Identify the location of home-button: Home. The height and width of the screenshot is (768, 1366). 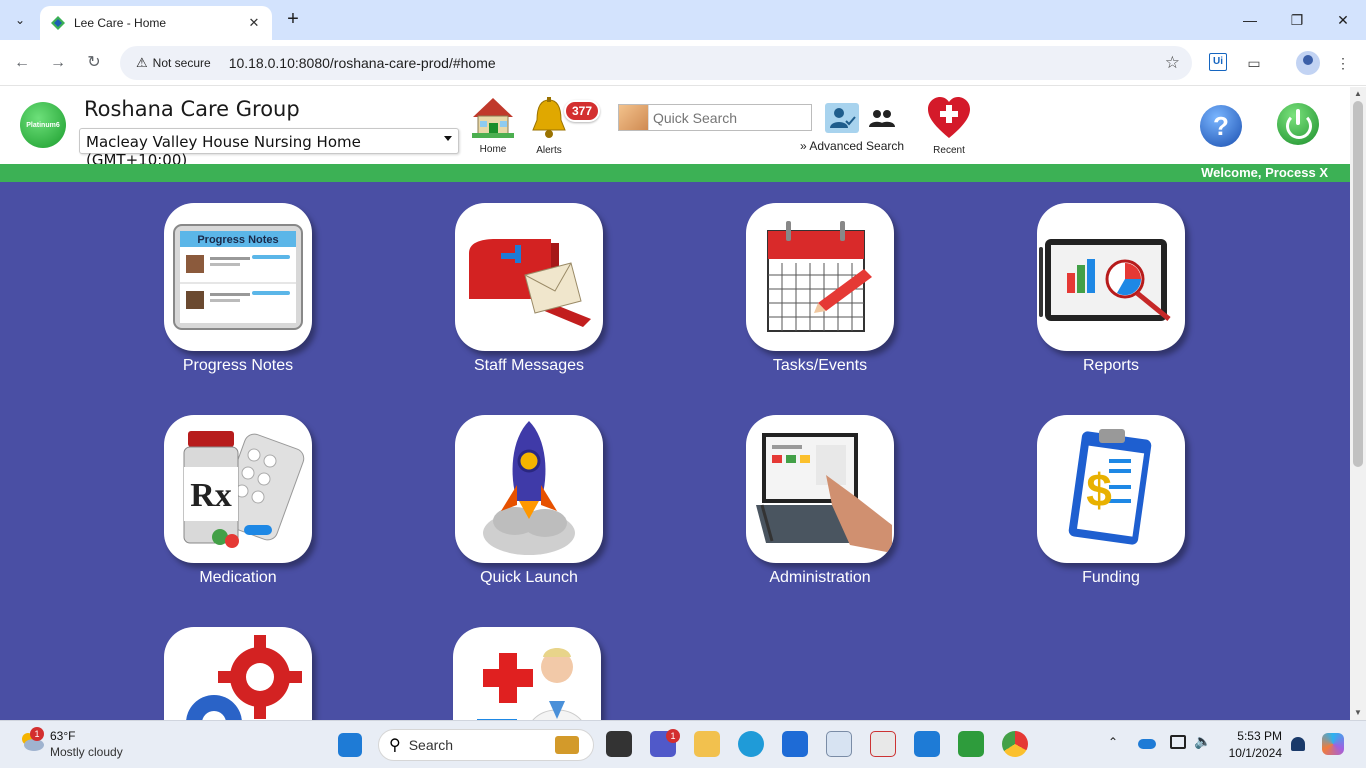
(493, 125).